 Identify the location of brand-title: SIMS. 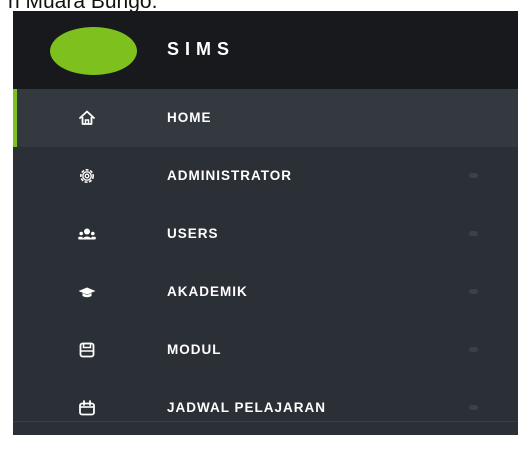
(201, 49).